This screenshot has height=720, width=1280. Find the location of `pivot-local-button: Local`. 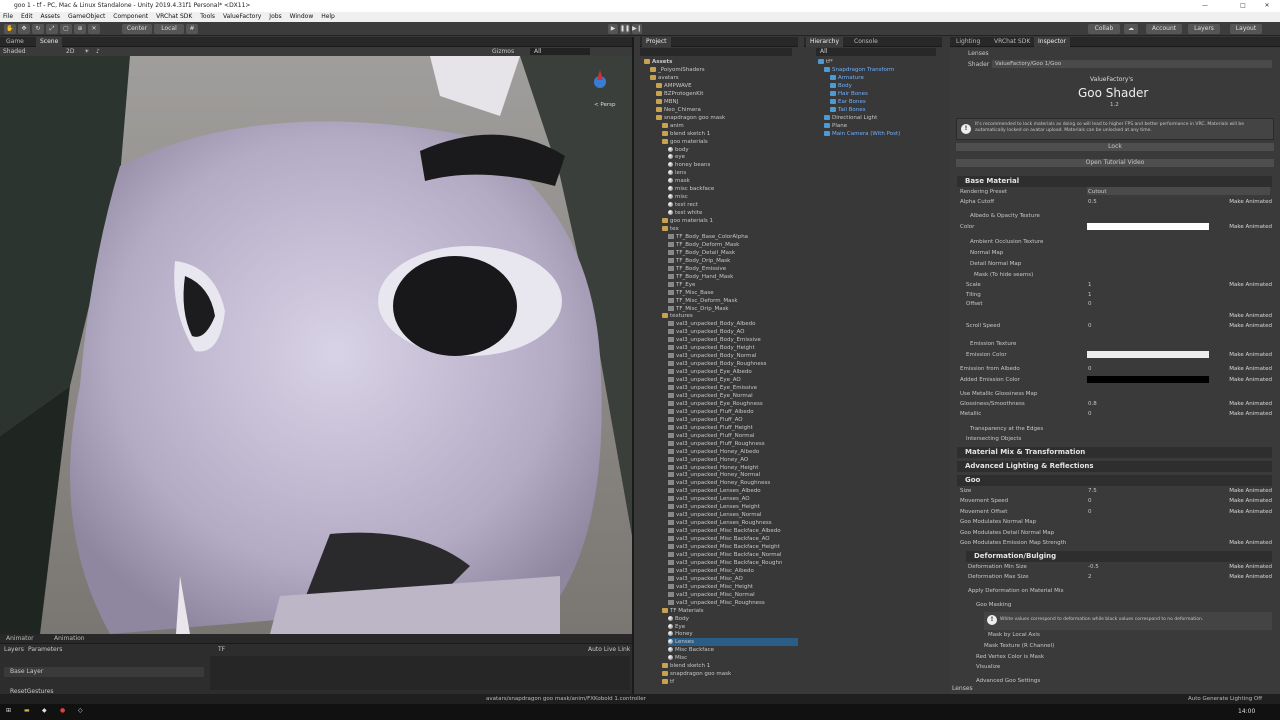

pivot-local-button: Local is located at coordinates (169, 29).